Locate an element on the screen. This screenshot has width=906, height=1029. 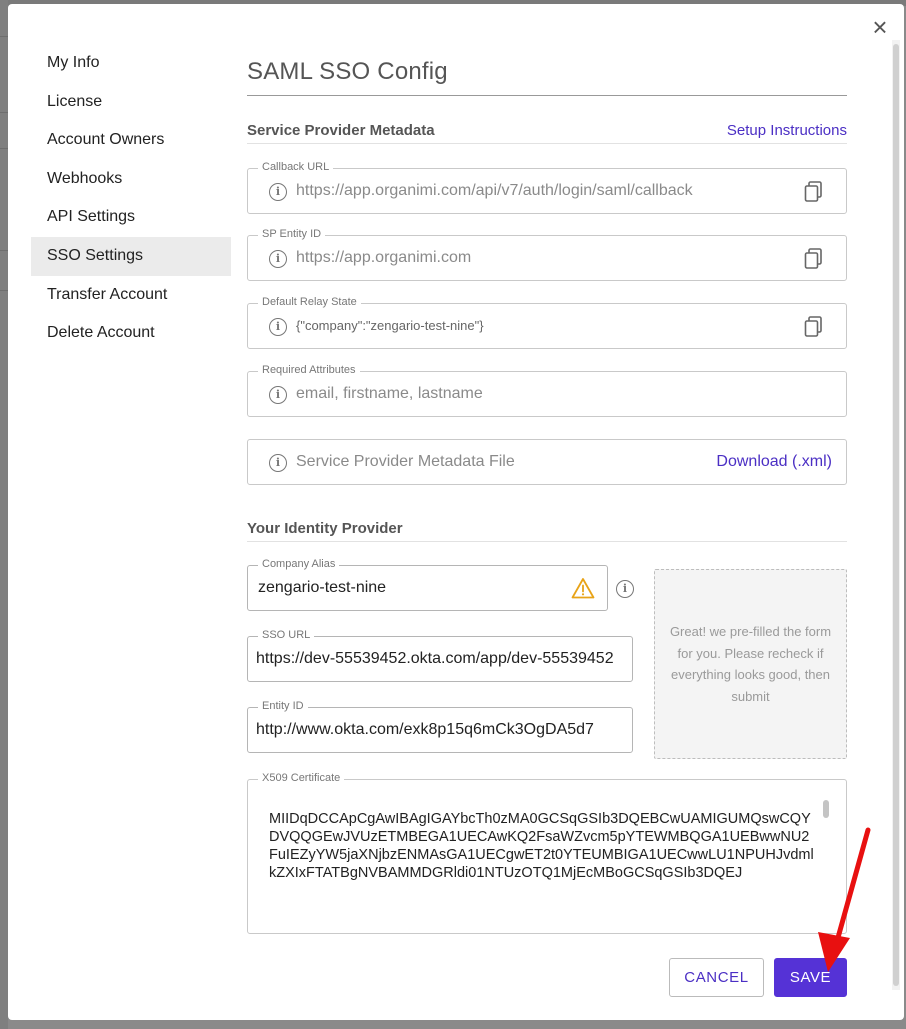
page-title: SAML SSO Config is located at coordinates (547, 77).